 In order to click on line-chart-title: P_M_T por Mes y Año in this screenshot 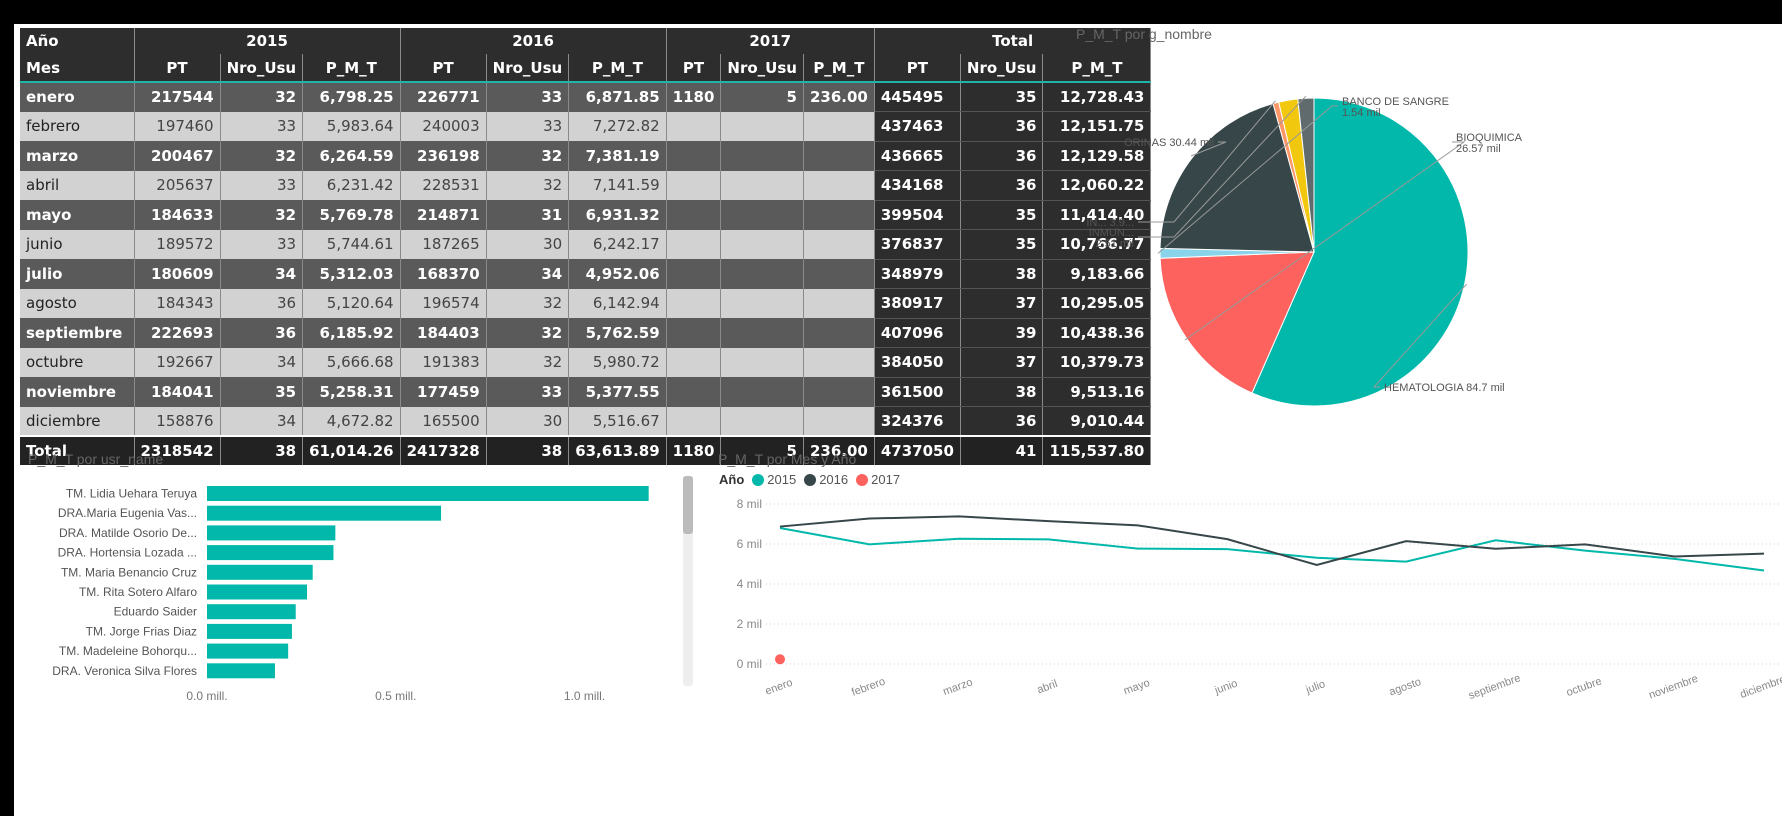, I will do `click(787, 459)`.